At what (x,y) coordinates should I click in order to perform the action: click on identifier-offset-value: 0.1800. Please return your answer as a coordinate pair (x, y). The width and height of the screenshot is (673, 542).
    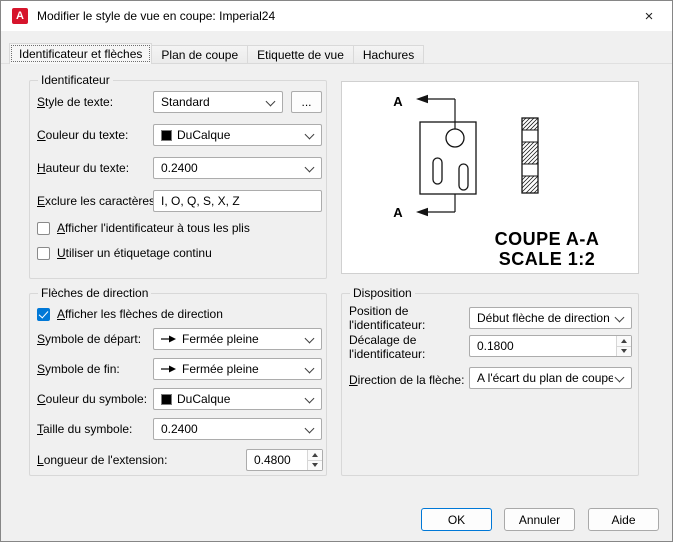
    Looking at the image, I should click on (495, 346).